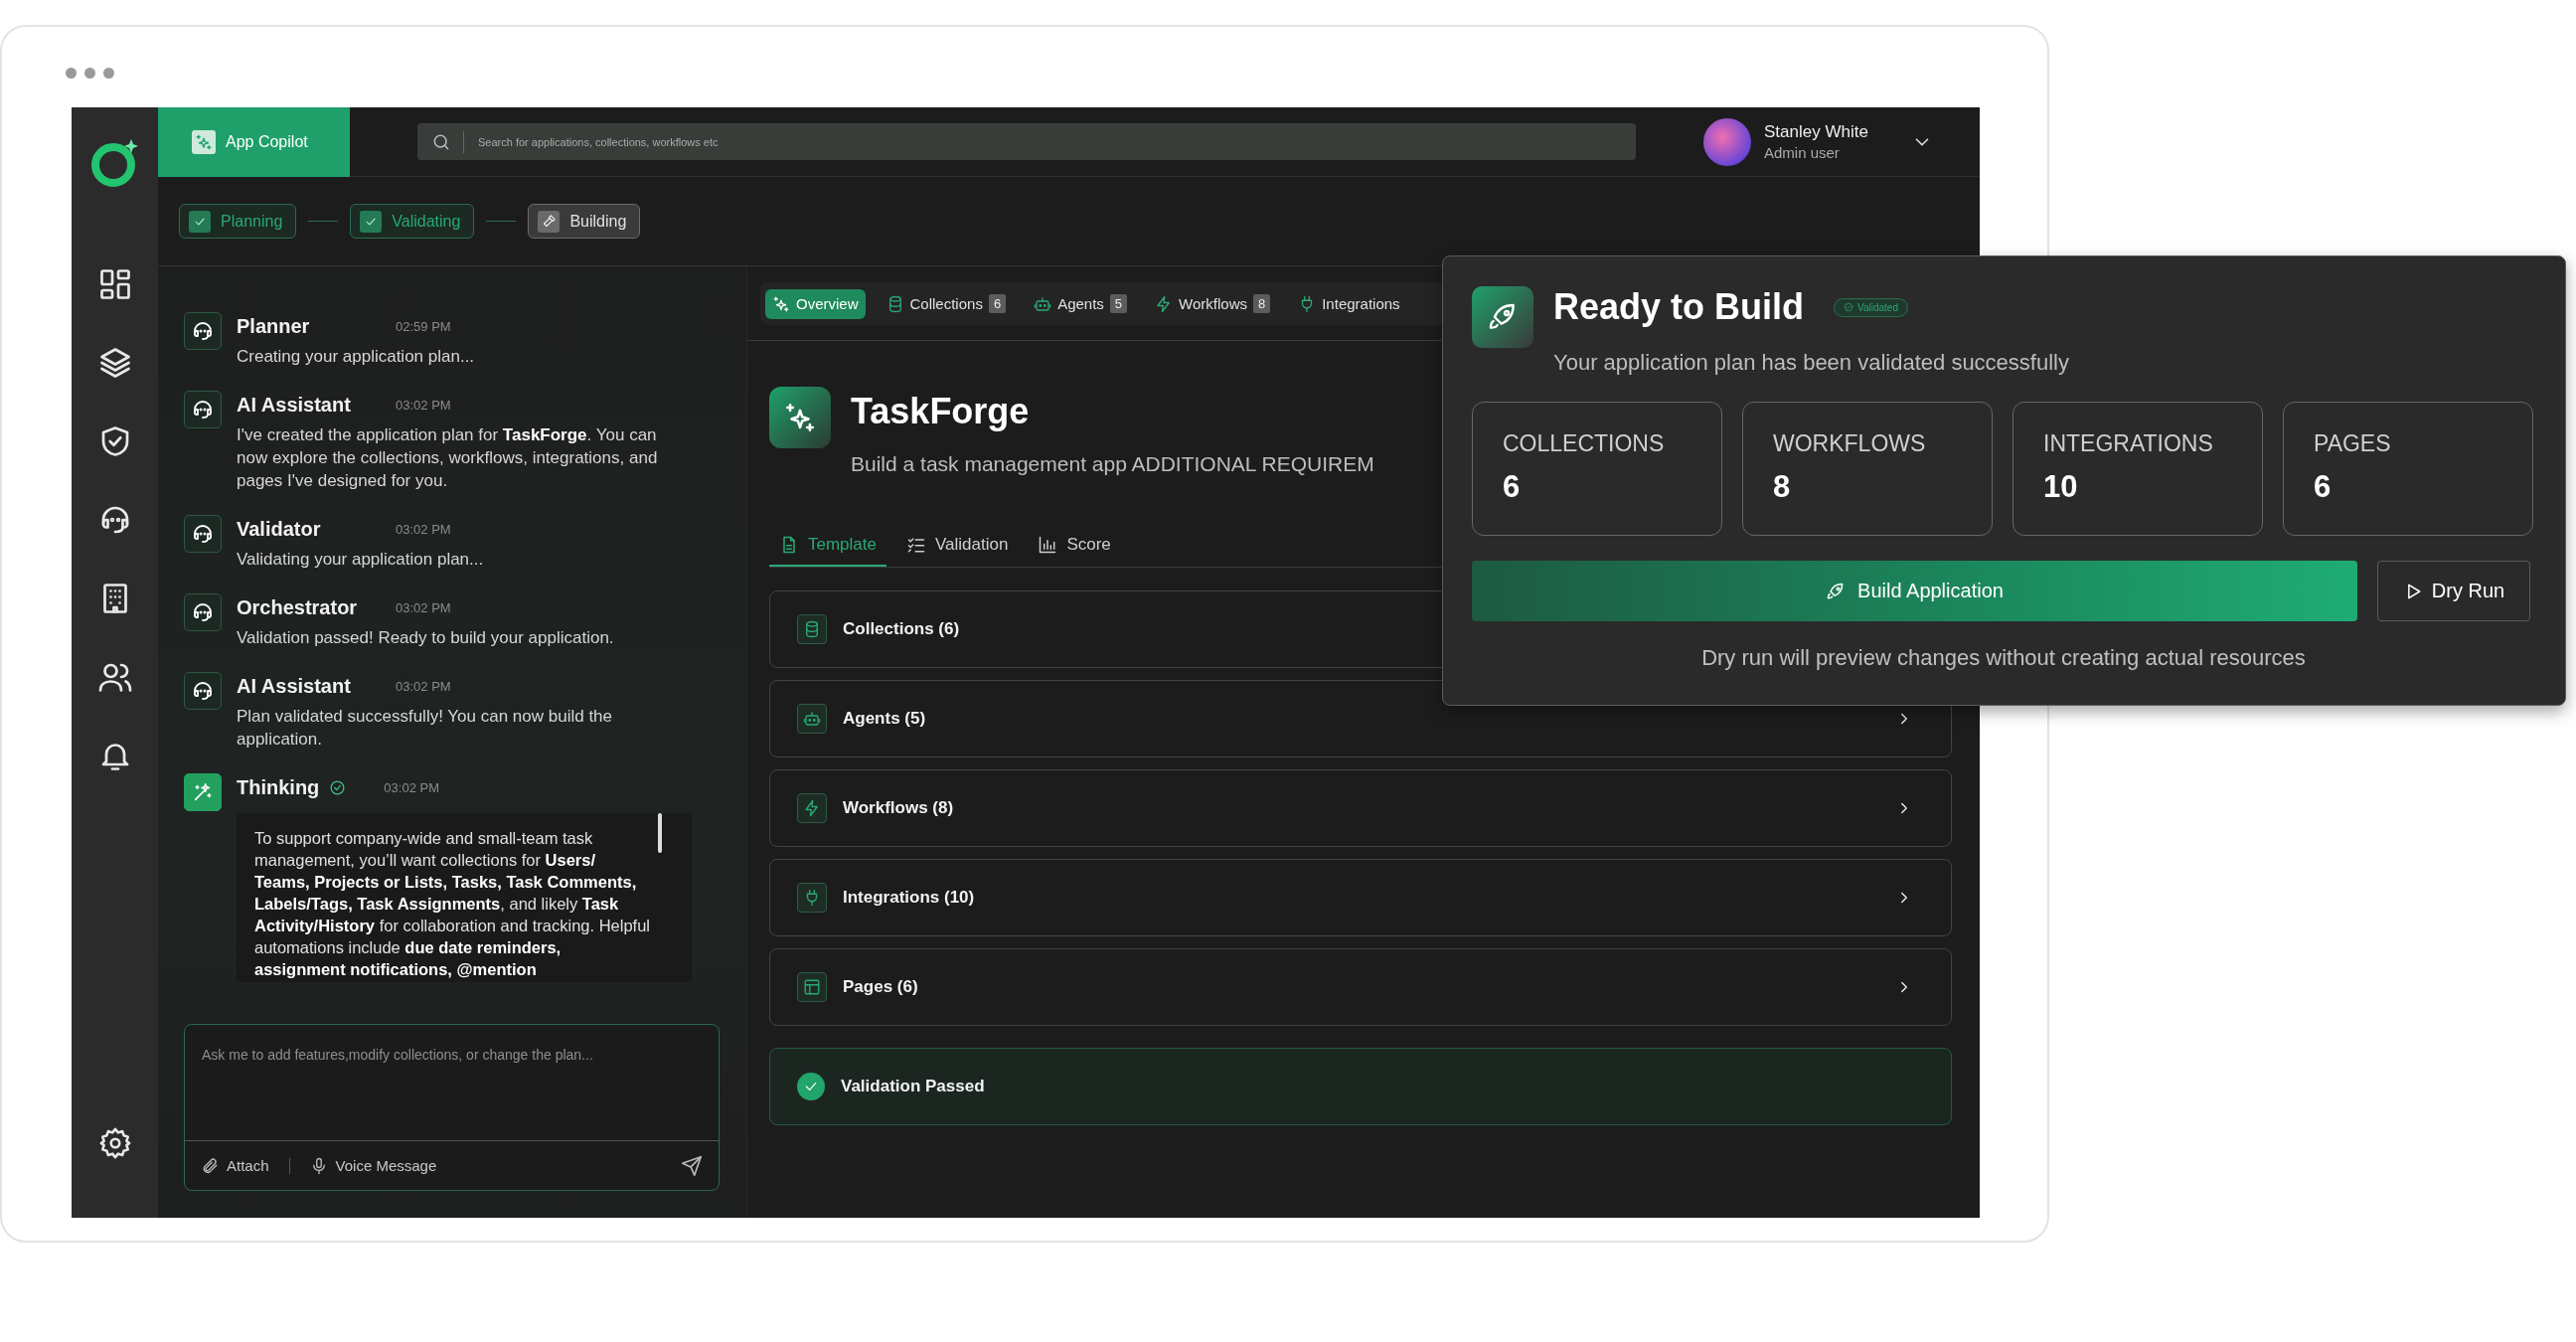  I want to click on step-pill: Planning, so click(238, 222).